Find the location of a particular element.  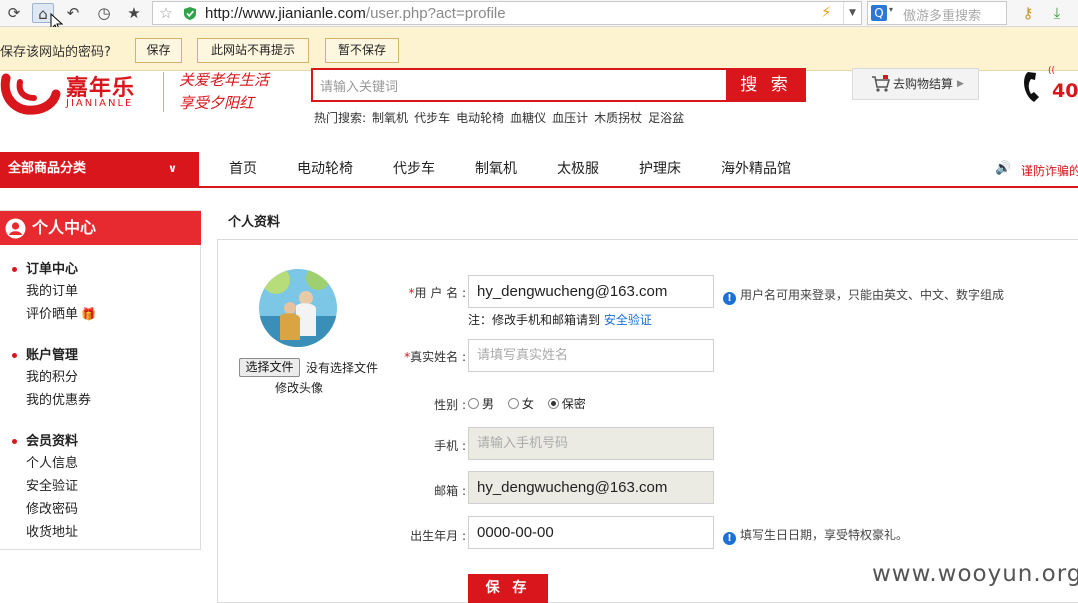

fraud-notice: 谨防诈骗的 is located at coordinates (1049, 170).